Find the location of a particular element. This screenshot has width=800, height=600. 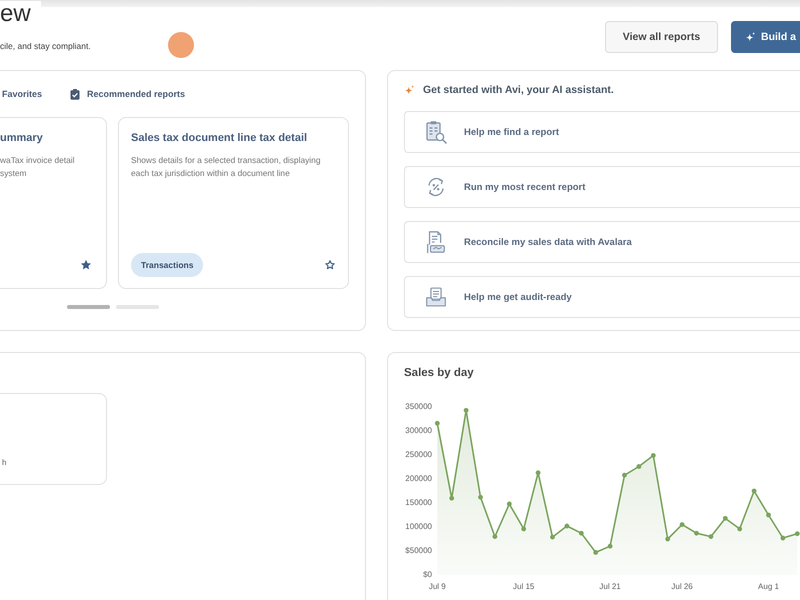

report-description: waTax invoice detail system is located at coordinates (38, 167).